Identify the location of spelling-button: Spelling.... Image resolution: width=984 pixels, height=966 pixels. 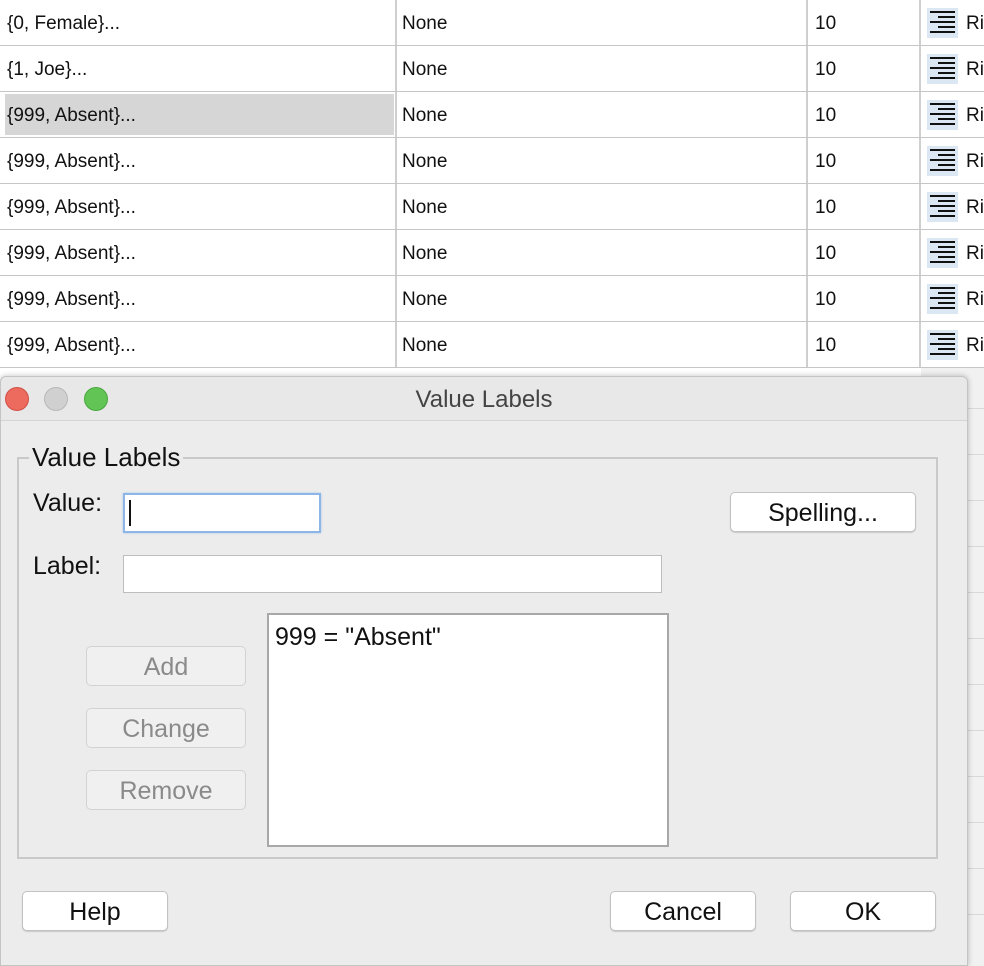
(823, 512).